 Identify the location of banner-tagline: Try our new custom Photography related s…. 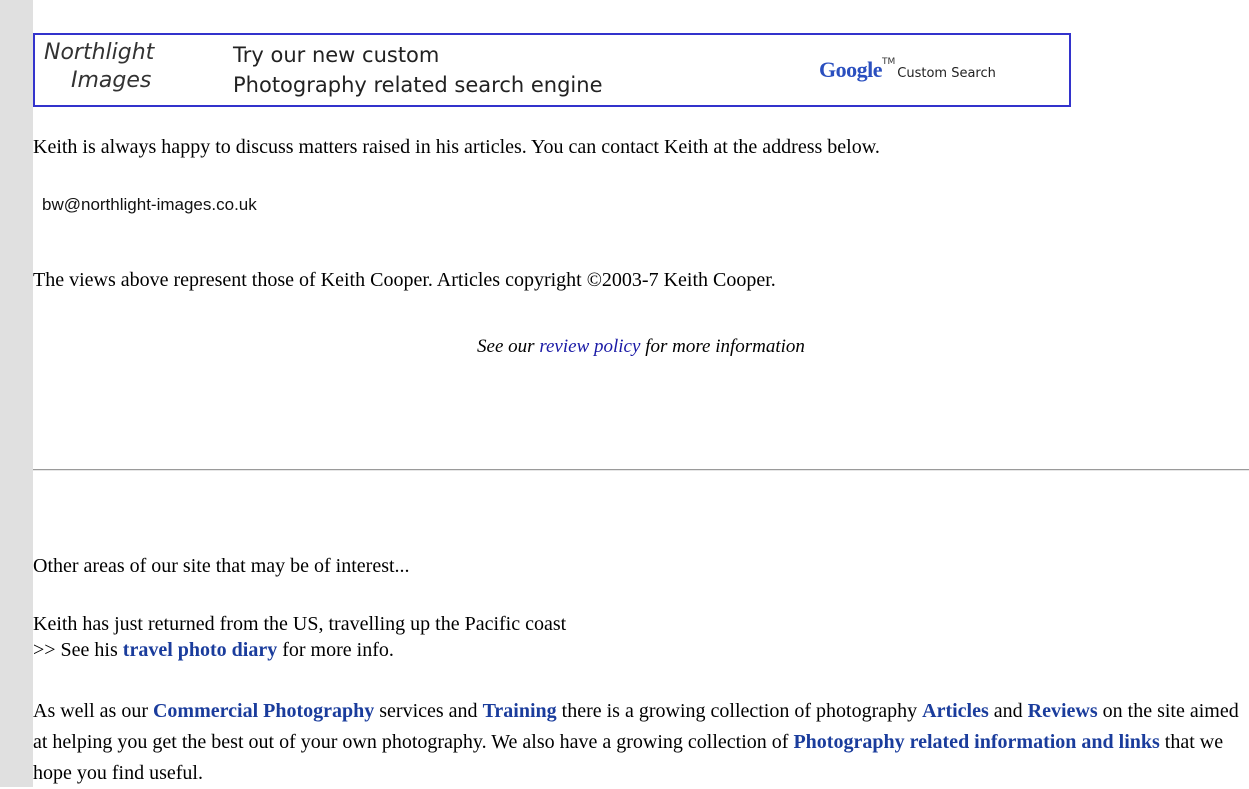
(418, 70).